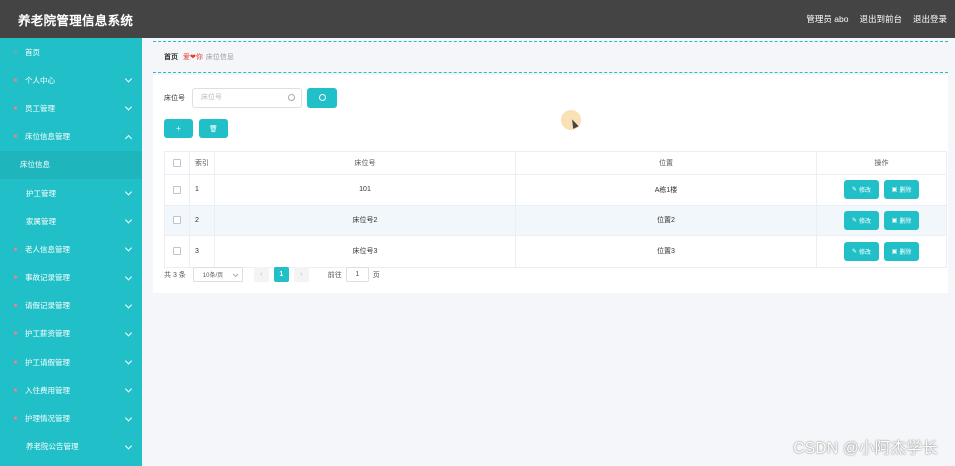 The image size is (955, 466). Describe the element at coordinates (71, 278) in the screenshot. I see `sidebar-item-accident: ● 事故记录管理` at that location.